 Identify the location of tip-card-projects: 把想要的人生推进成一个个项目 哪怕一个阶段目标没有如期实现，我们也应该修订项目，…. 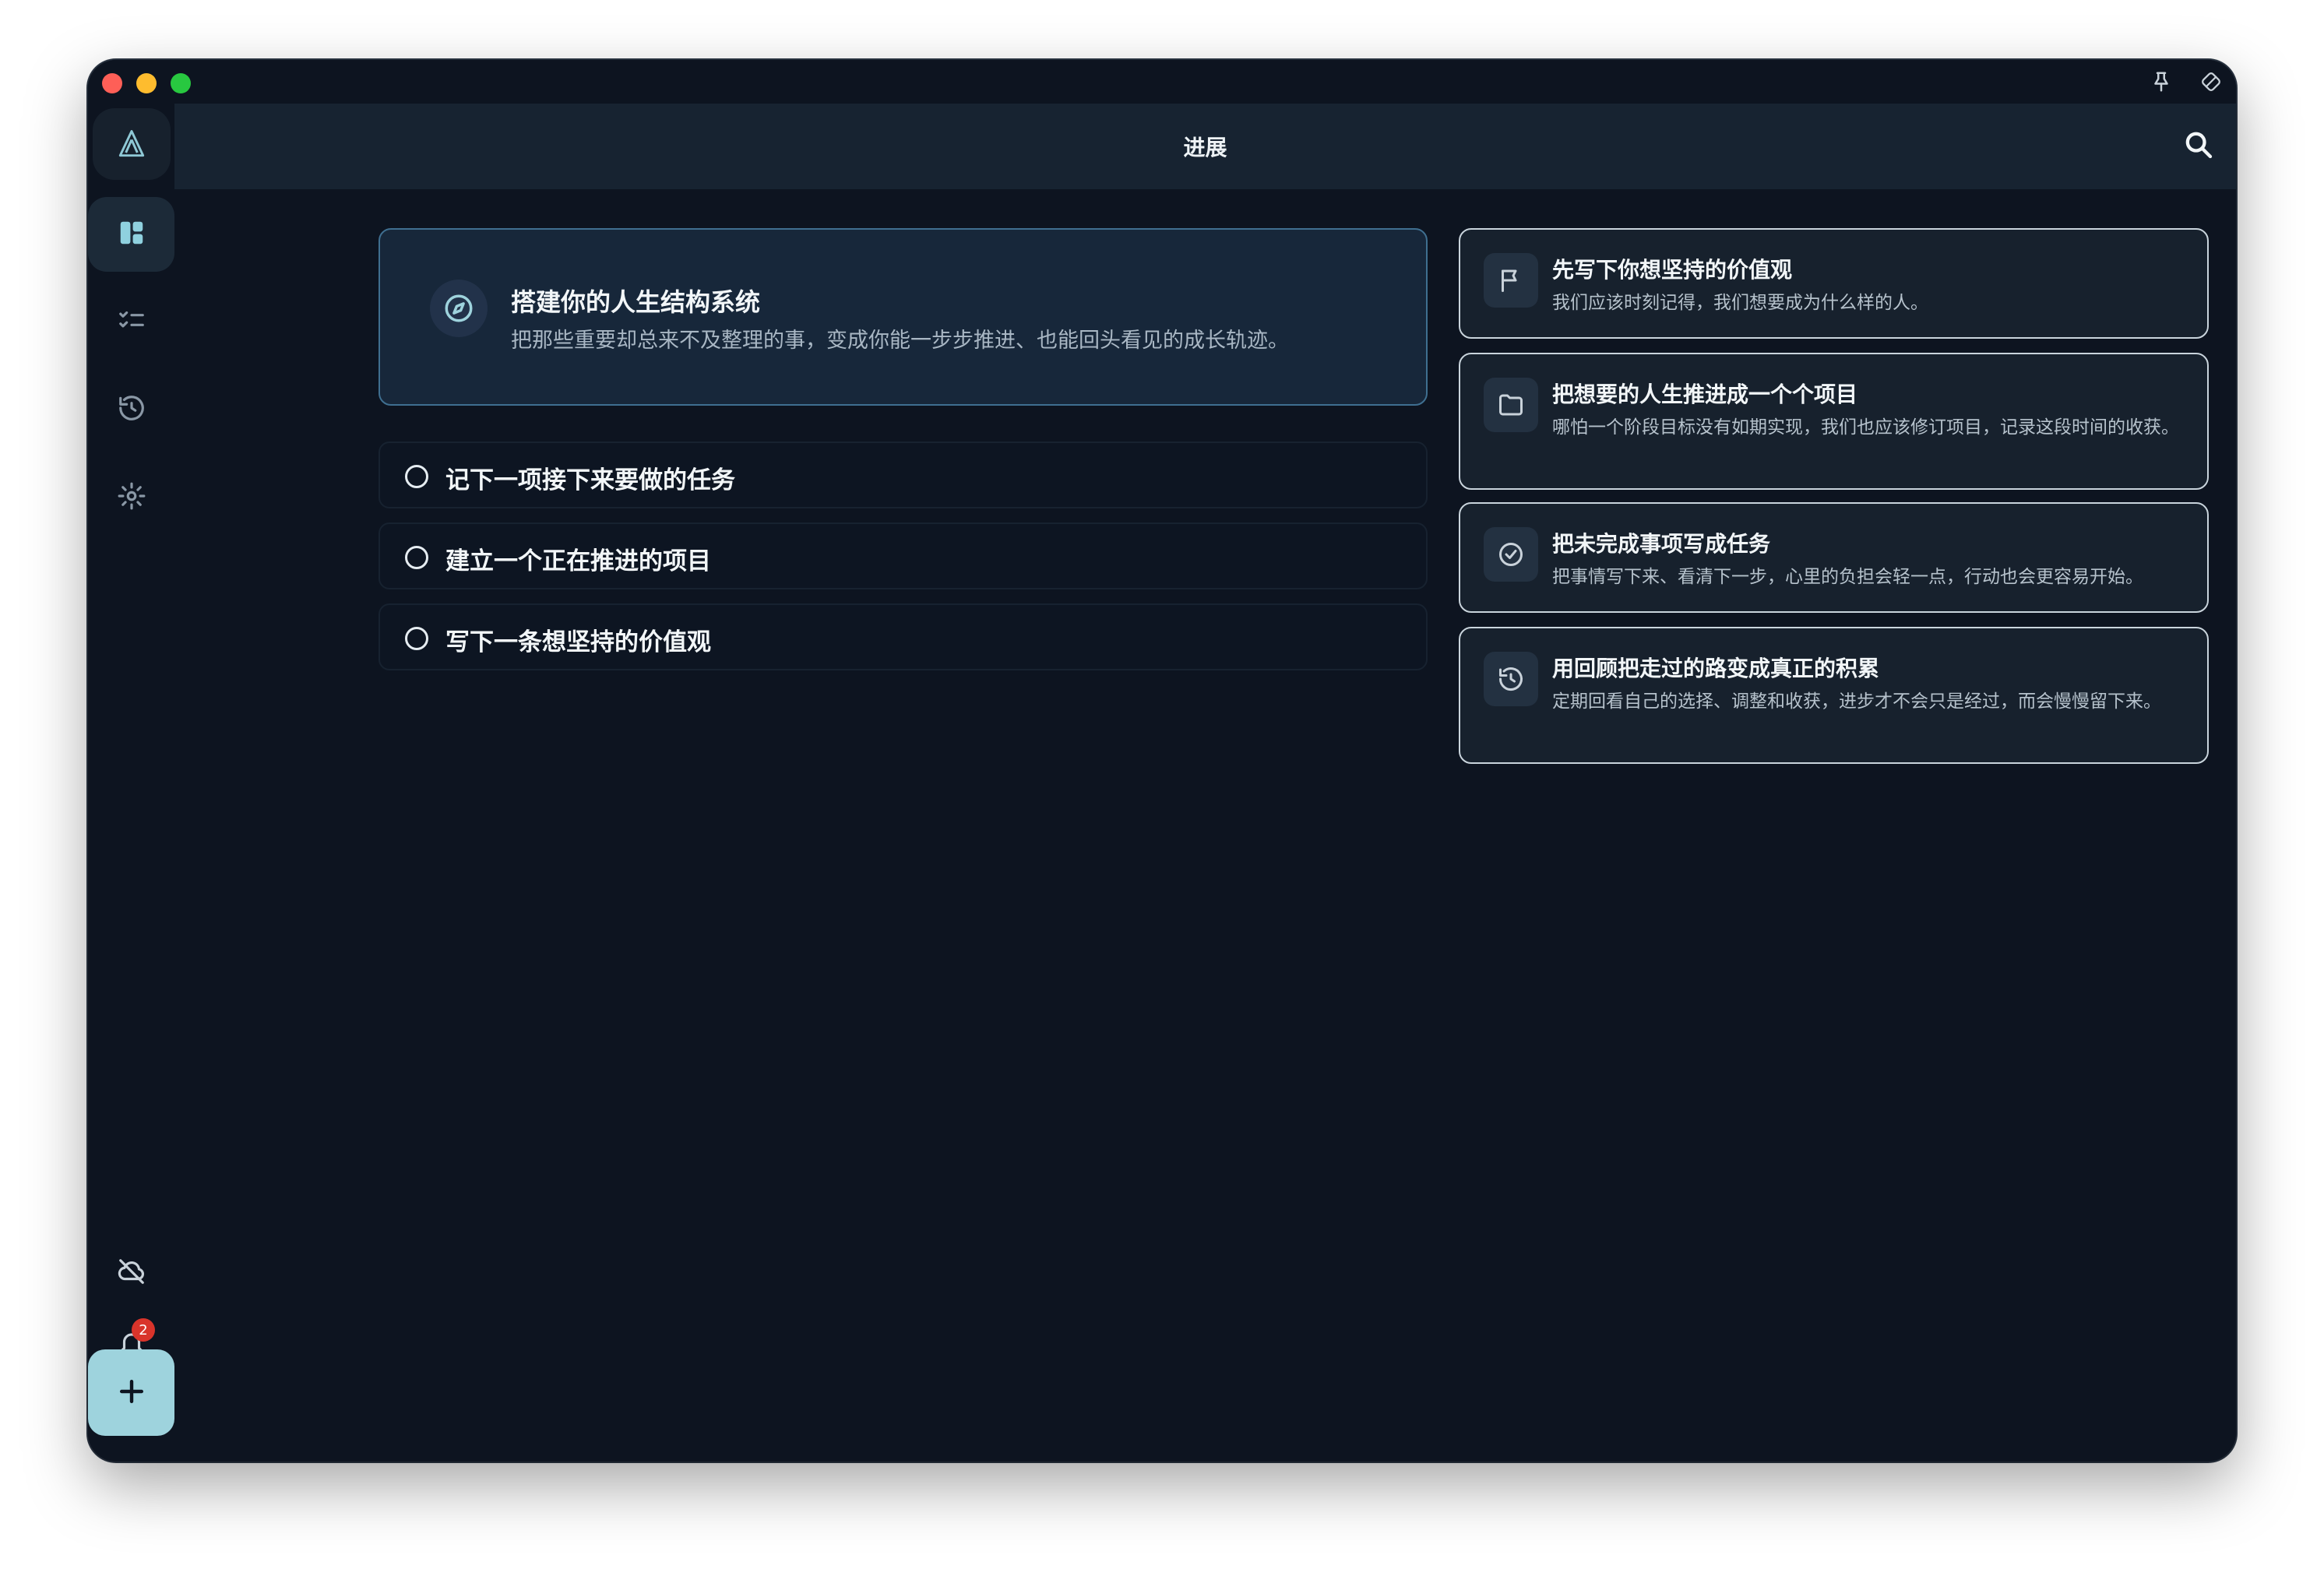
(1834, 421).